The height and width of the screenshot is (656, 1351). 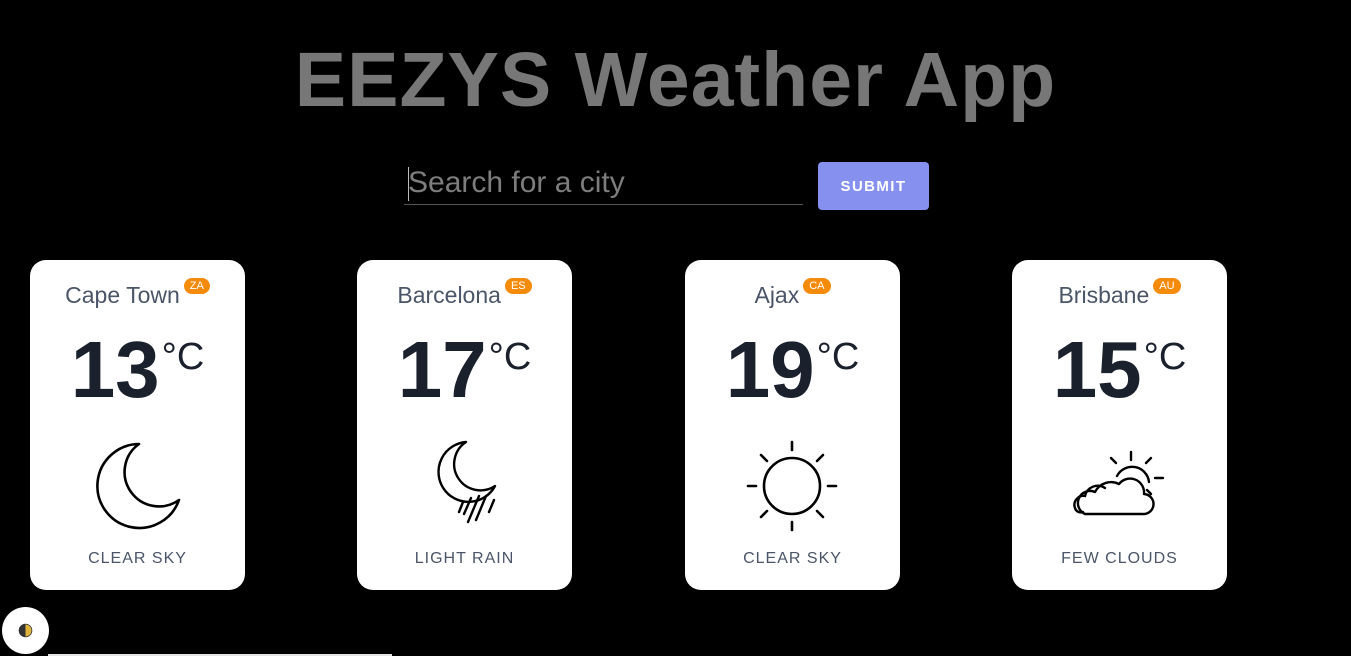 I want to click on weather-description: FEW CLOUDS, so click(x=1119, y=558).